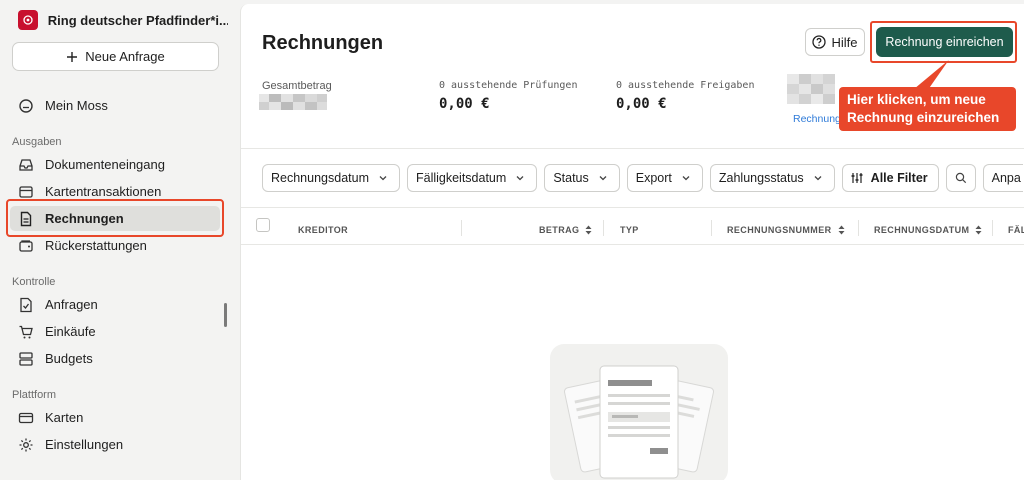  I want to click on pending-approvals-label: 0 ausstehende Freigaben, so click(685, 85).